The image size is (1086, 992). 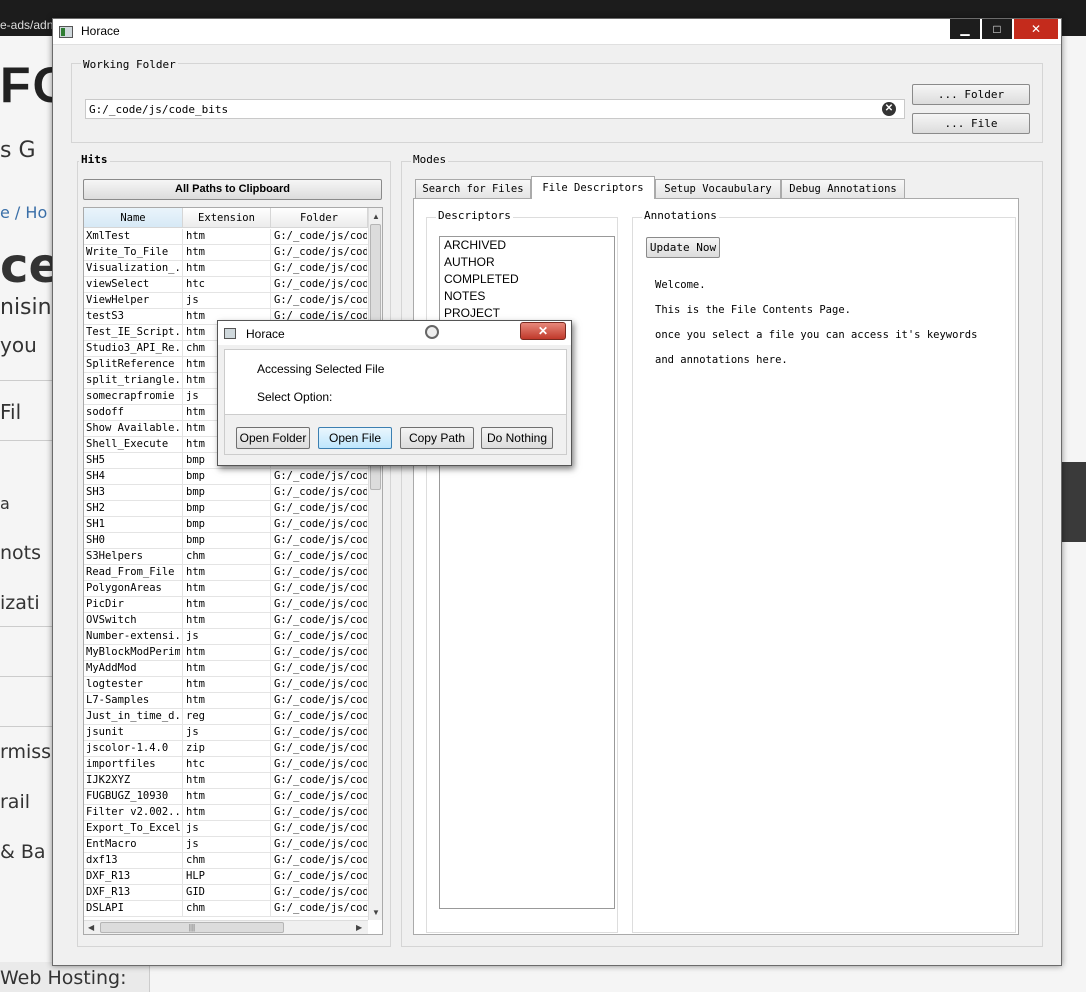 I want to click on cell-name: MyBlockModPerim, so click(x=133, y=652).